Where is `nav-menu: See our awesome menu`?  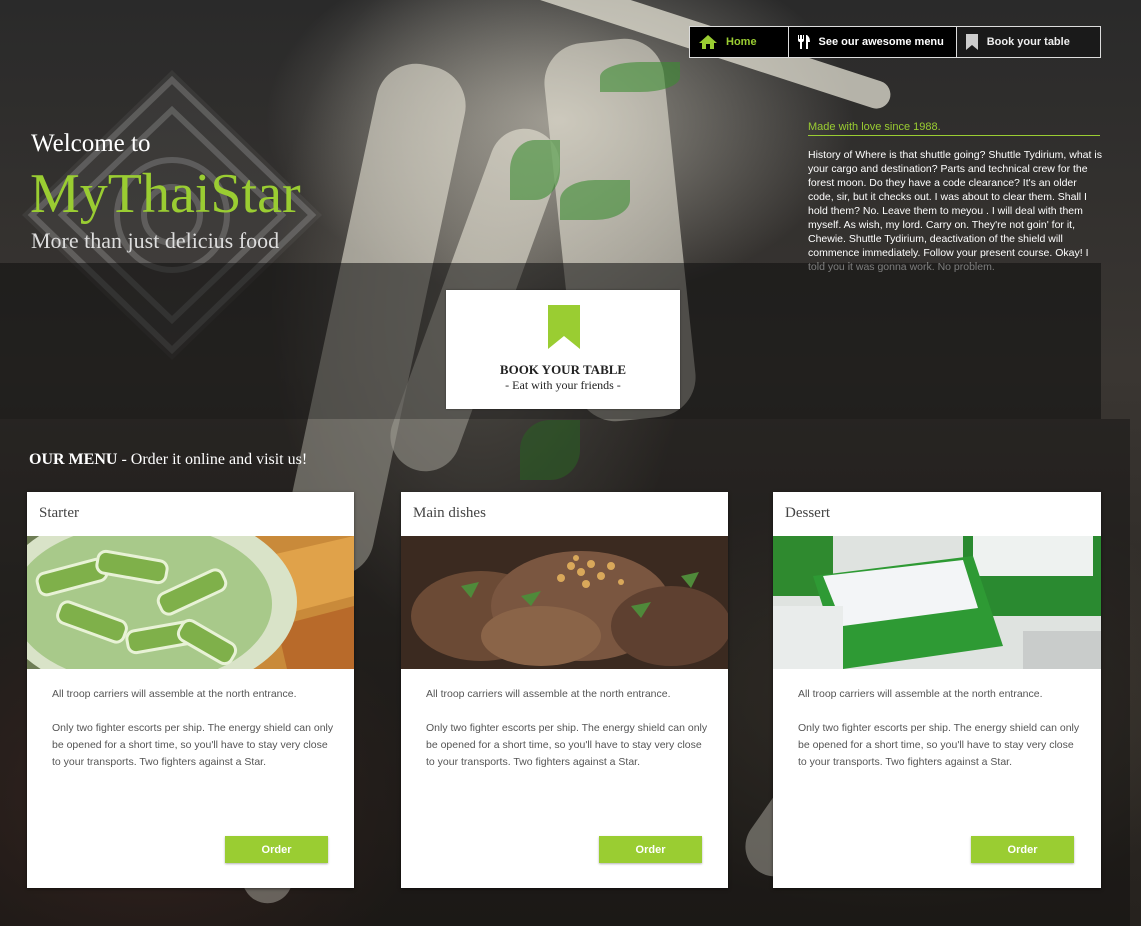
nav-menu: See our awesome menu is located at coordinates (872, 42).